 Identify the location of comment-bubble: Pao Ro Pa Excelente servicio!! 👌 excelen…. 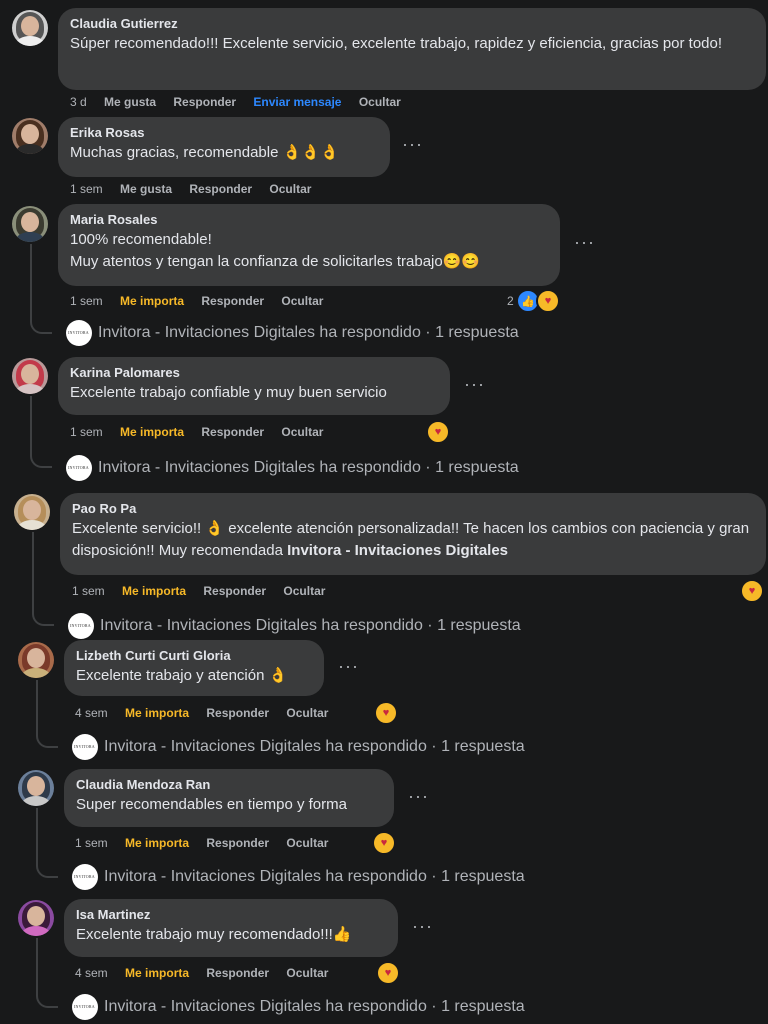
(413, 534).